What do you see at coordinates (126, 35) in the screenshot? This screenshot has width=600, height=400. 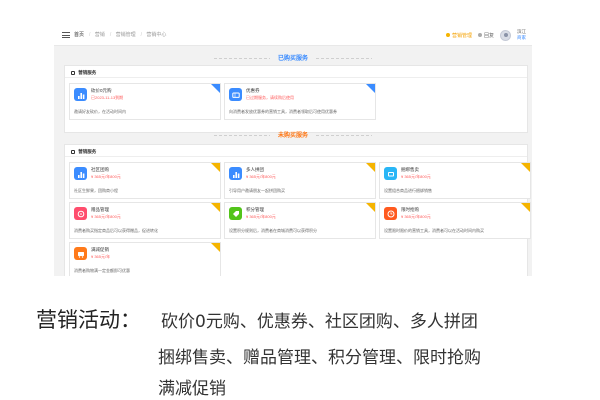 I see `breadcrumb-item: 营销管理` at bounding box center [126, 35].